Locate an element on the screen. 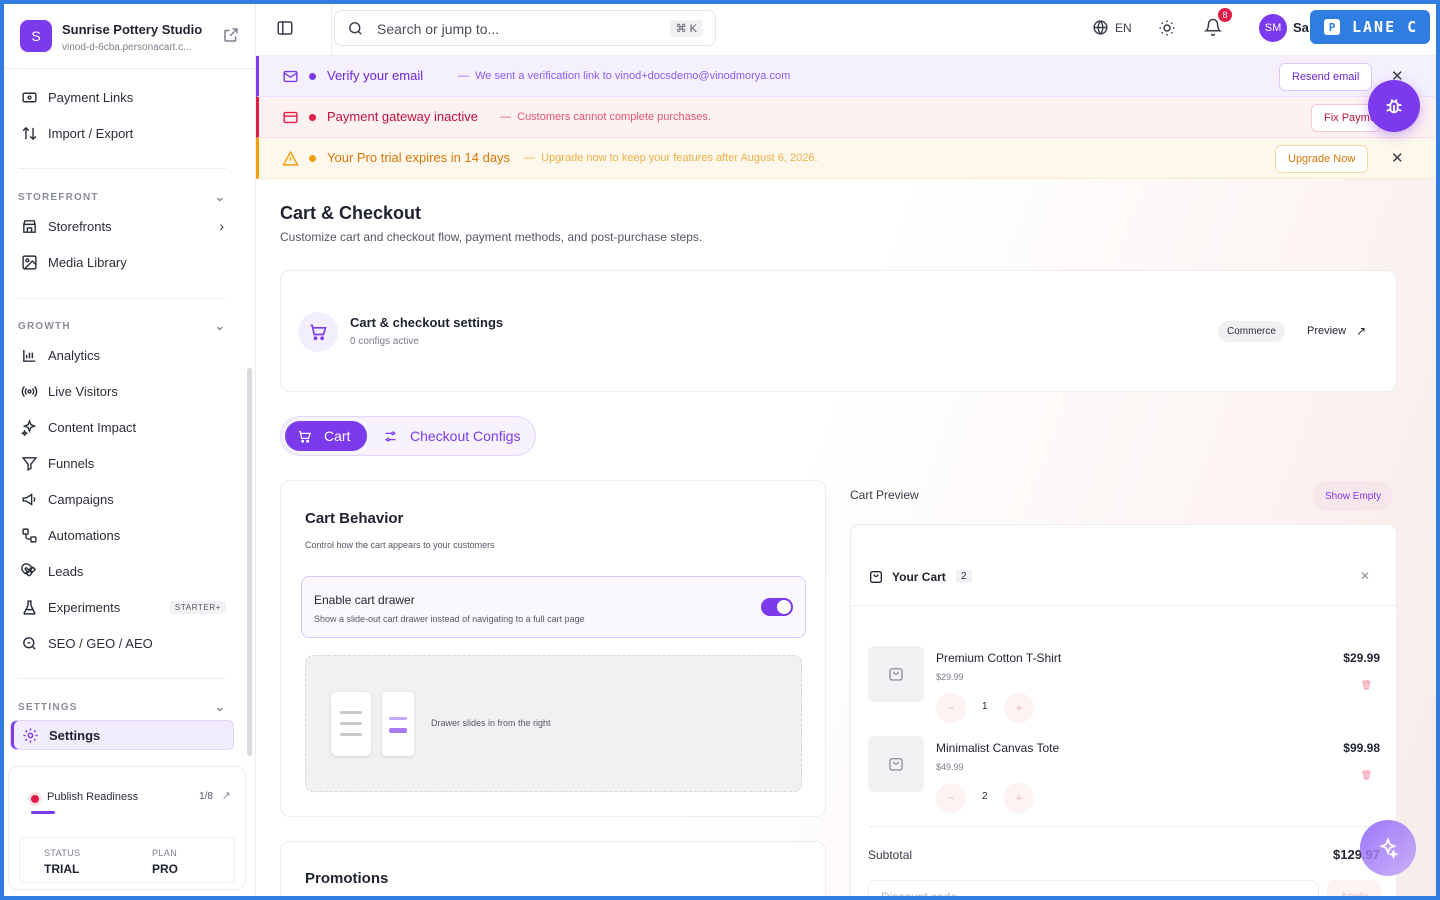 The height and width of the screenshot is (900, 1440). search-icon is located at coordinates (29, 643).